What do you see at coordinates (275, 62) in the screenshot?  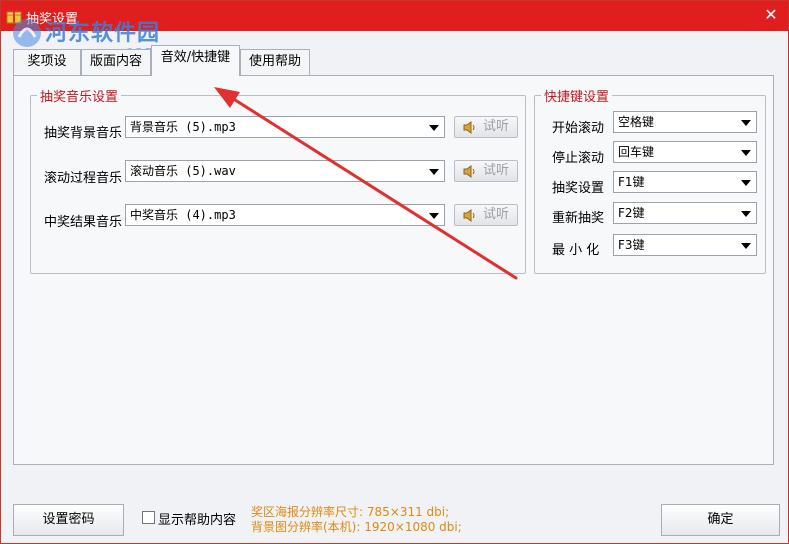 I see `tab-help: 使用帮助` at bounding box center [275, 62].